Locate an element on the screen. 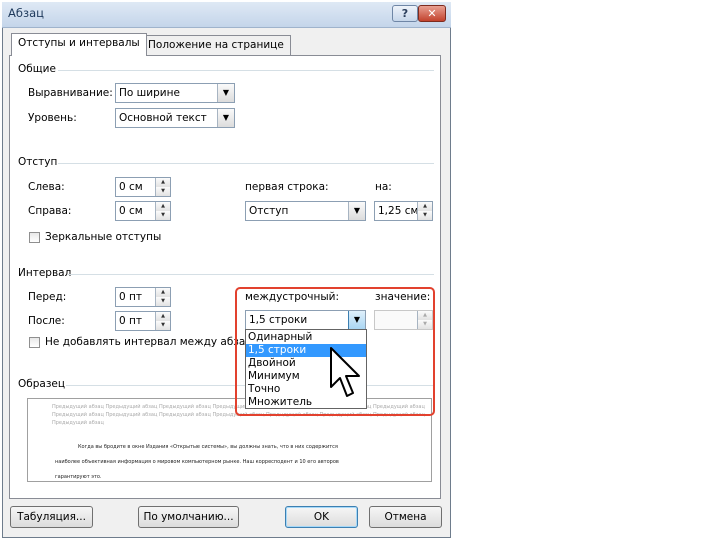 The height and width of the screenshot is (540, 720). after-label: После: is located at coordinates (46, 321).